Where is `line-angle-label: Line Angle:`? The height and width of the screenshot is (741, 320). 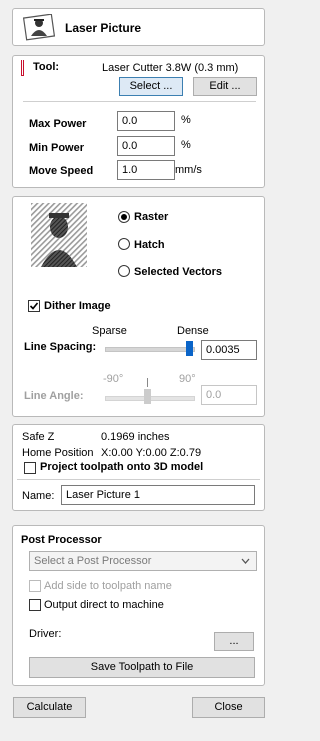 line-angle-label: Line Angle: is located at coordinates (54, 396).